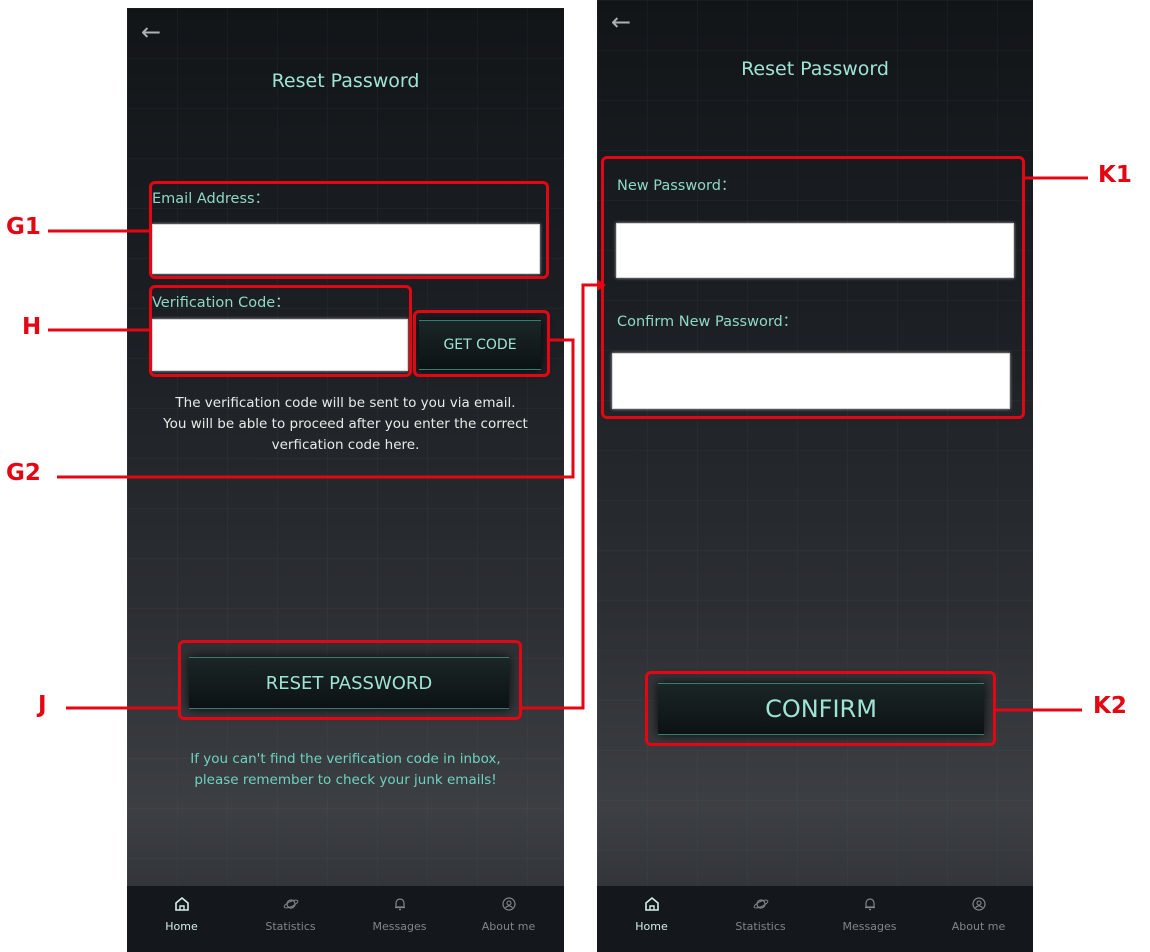 The width and height of the screenshot is (1150, 952). Describe the element at coordinates (23, 473) in the screenshot. I see `annotation-label-g2: G2` at that location.